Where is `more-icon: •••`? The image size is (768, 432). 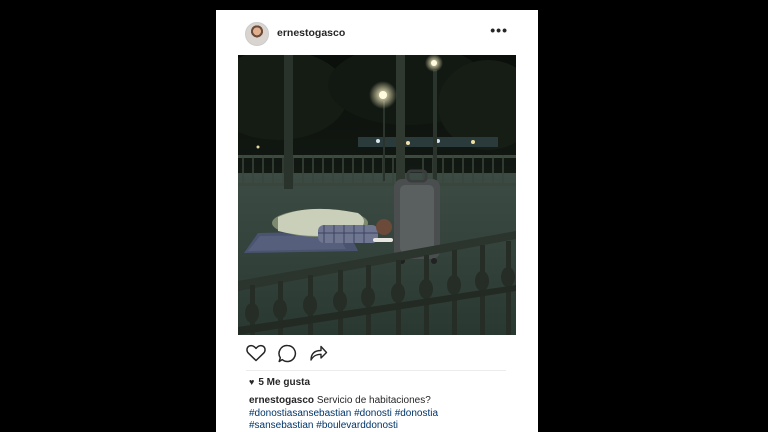 more-icon: ••• is located at coordinates (499, 30).